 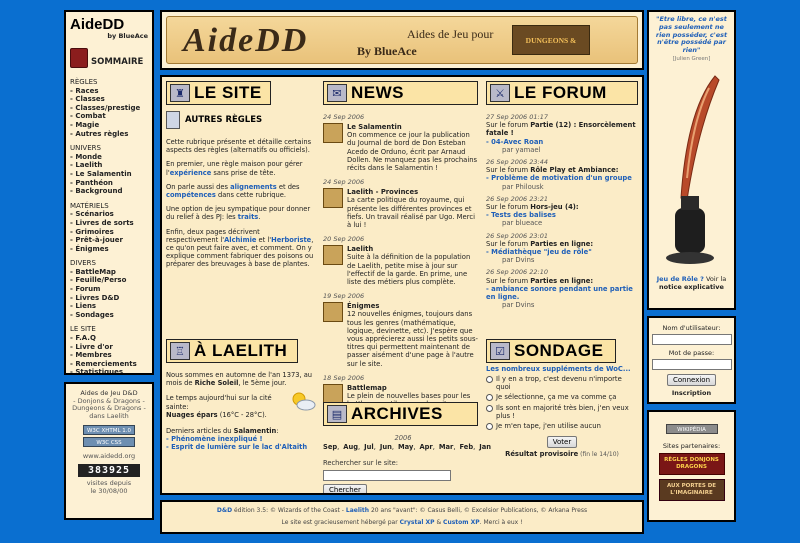 What do you see at coordinates (109, 442) in the screenshot?
I see `w3c-css-badge: W3C CSS` at bounding box center [109, 442].